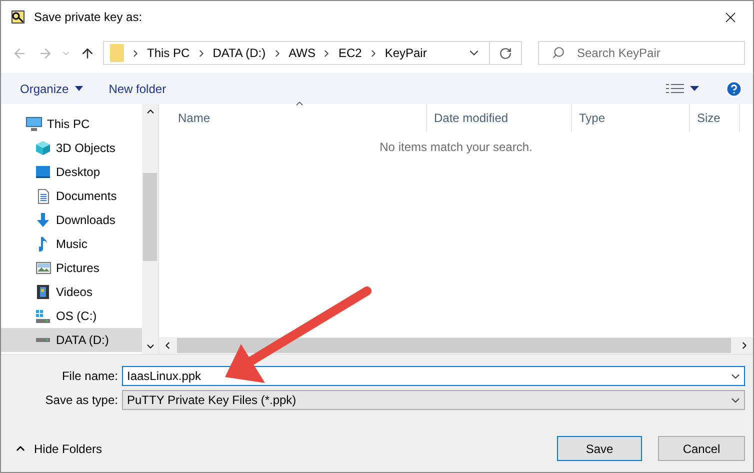  I want to click on search-field: Search KeyPair, so click(641, 53).